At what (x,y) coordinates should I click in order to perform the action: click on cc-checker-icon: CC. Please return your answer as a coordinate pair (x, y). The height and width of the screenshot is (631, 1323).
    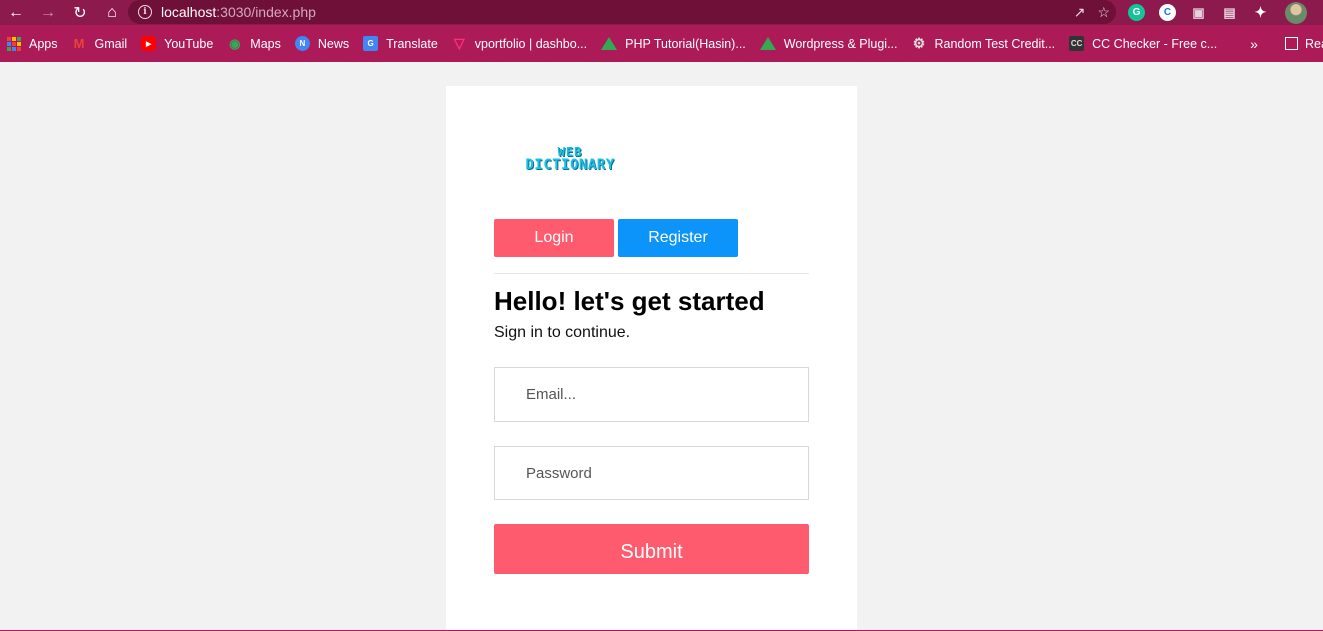
    Looking at the image, I should click on (1077, 43).